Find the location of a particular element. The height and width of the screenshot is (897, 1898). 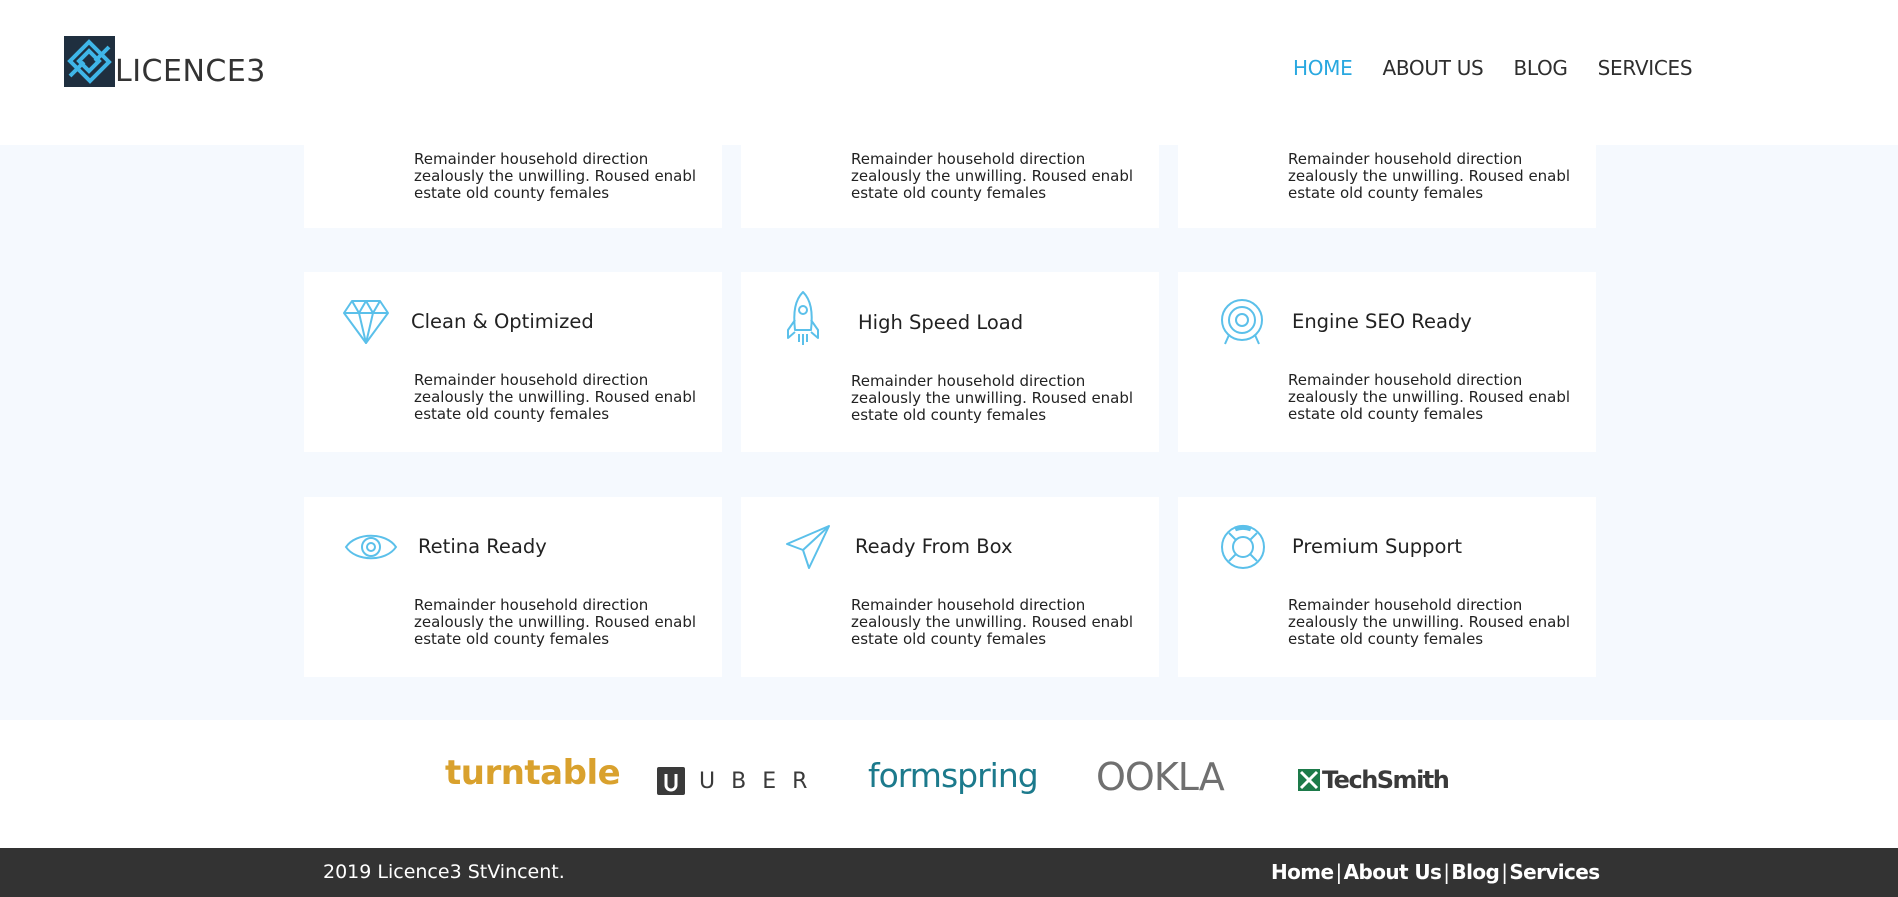

feature-title: Retina Ready is located at coordinates (482, 546).